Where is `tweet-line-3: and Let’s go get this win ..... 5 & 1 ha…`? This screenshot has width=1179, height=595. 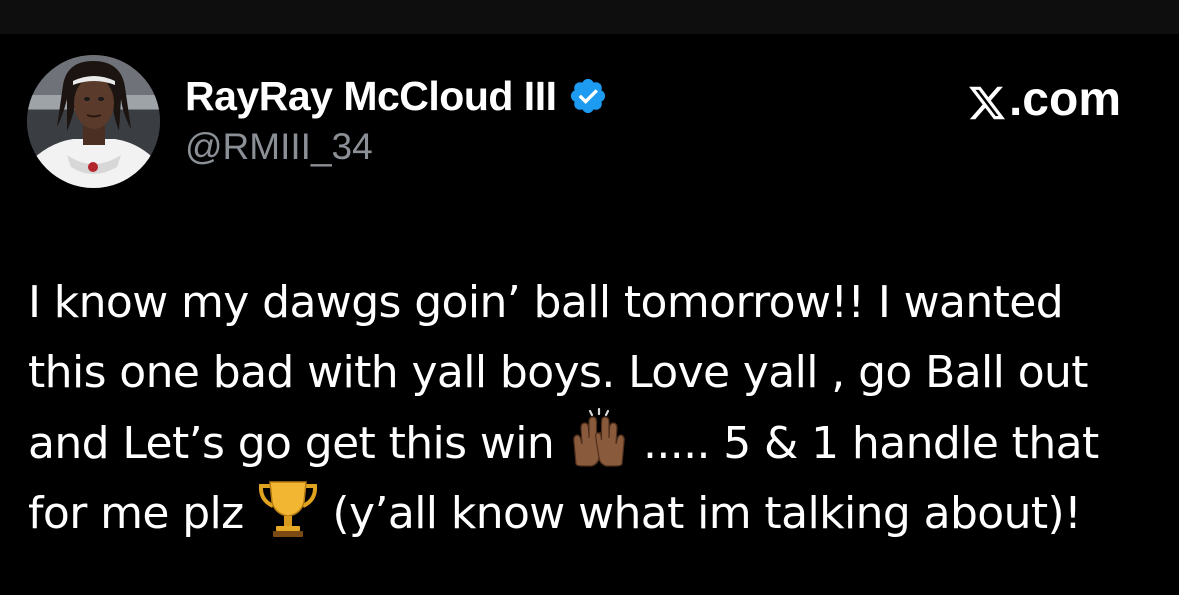 tweet-line-3: and Let’s go get this win ..... 5 & 1 ha… is located at coordinates (593, 442).